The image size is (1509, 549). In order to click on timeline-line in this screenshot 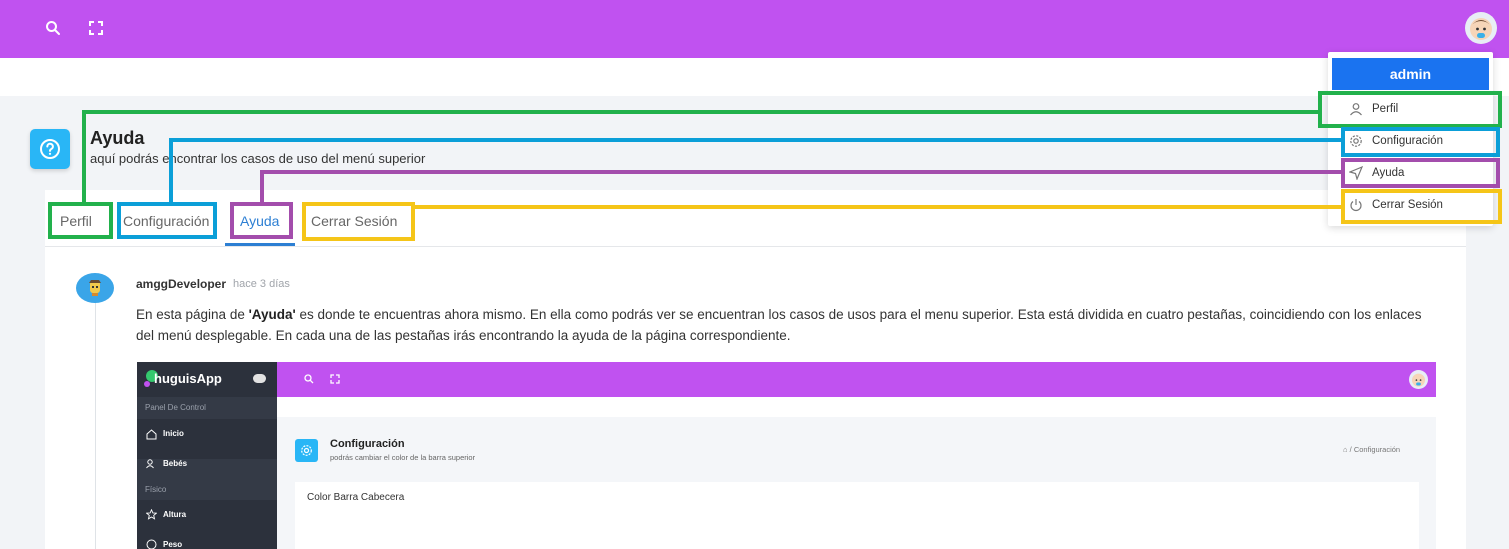, I will do `click(95, 424)`.